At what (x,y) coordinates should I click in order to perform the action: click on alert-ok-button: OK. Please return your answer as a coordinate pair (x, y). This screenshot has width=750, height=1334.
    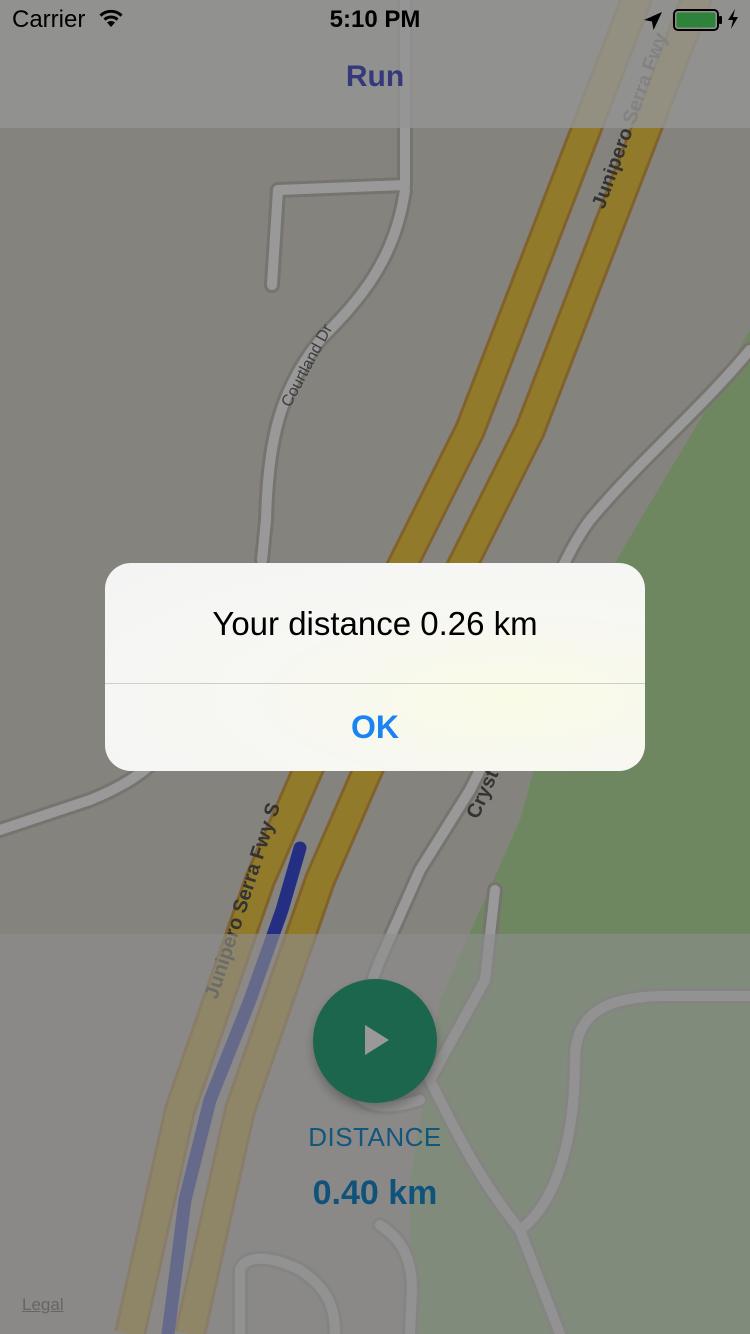
    Looking at the image, I should click on (375, 727).